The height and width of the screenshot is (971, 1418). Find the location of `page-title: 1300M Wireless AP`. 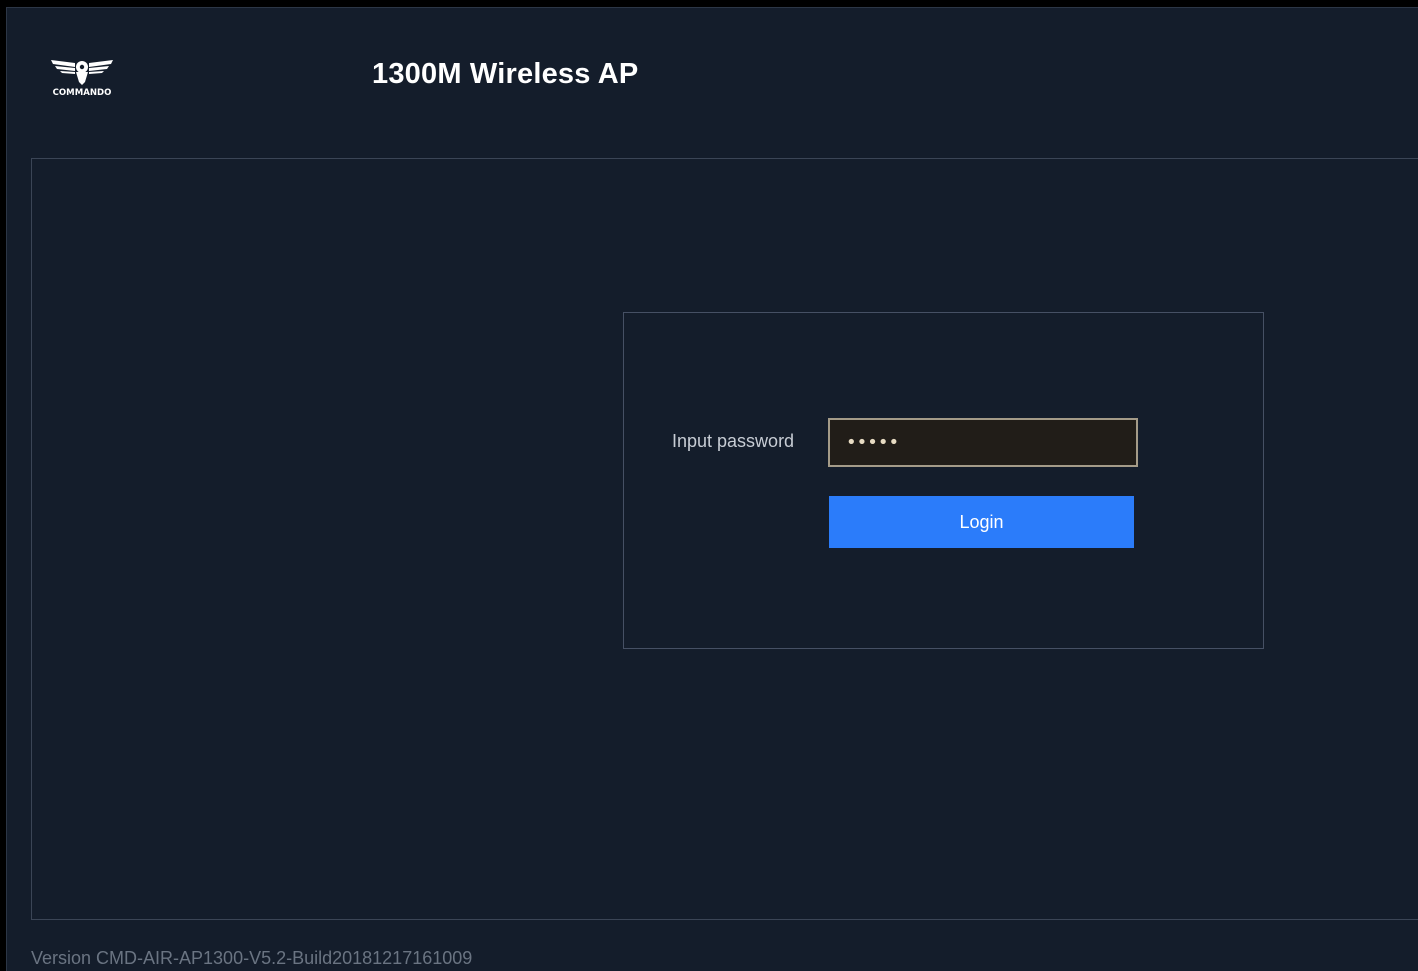

page-title: 1300M Wireless AP is located at coordinates (505, 74).